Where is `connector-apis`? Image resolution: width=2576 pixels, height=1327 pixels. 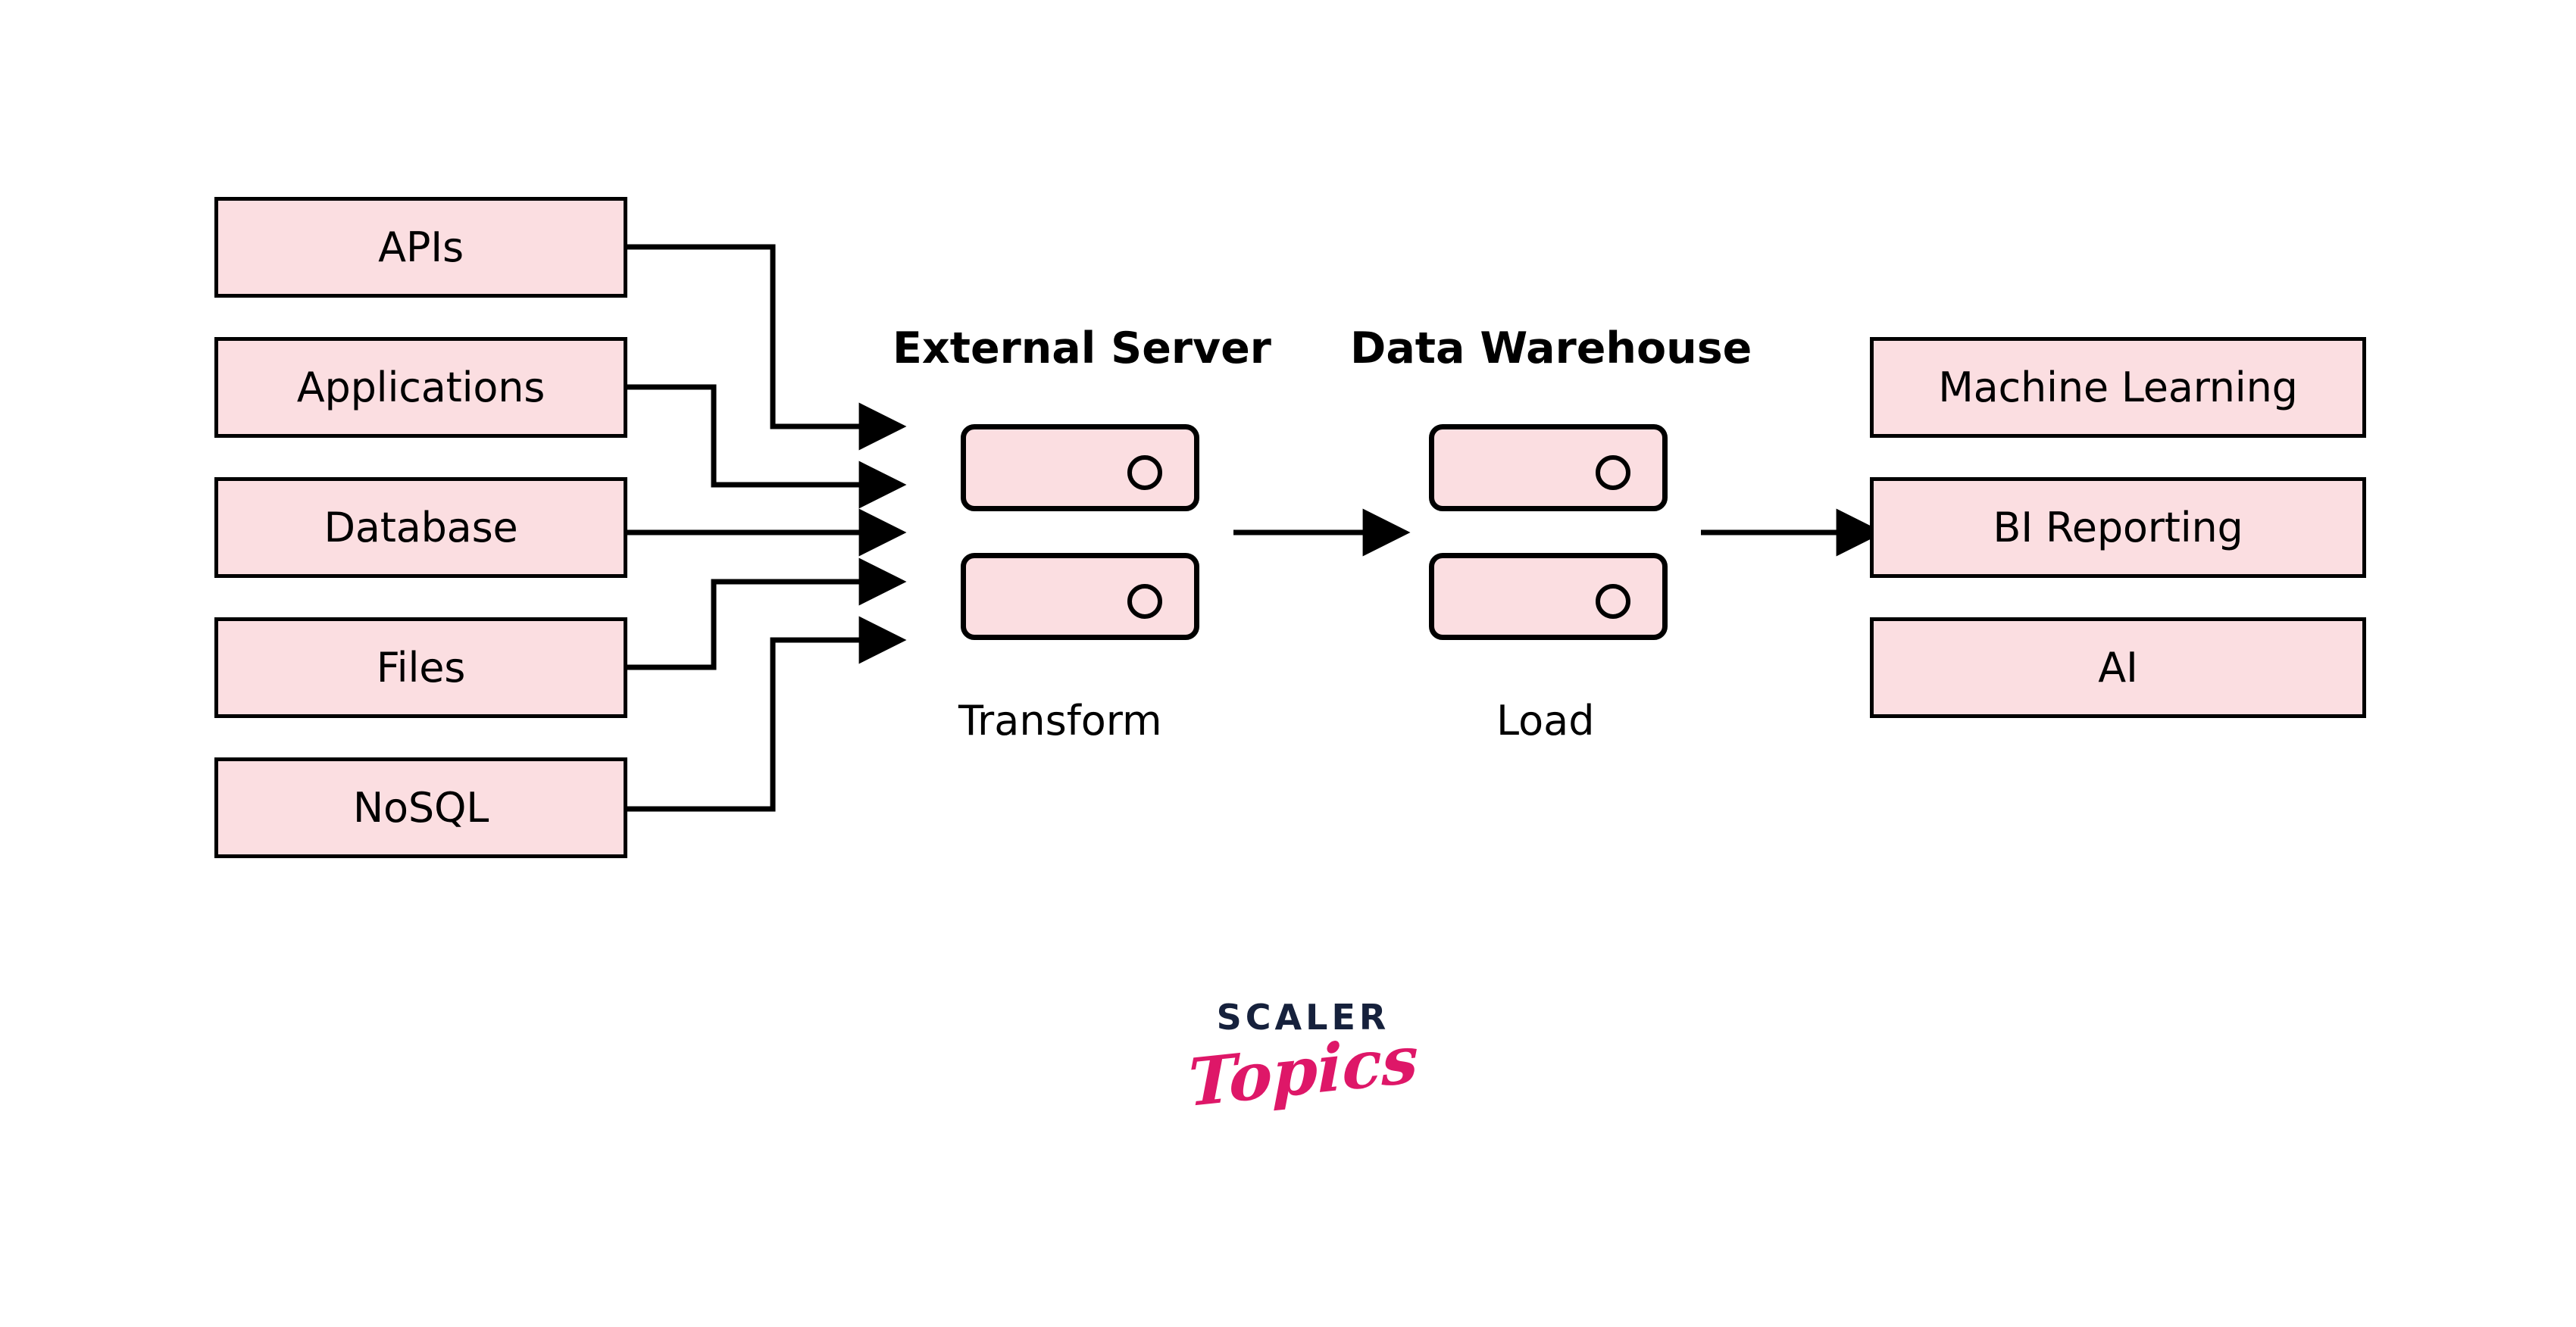
connector-apis is located at coordinates (767, 348).